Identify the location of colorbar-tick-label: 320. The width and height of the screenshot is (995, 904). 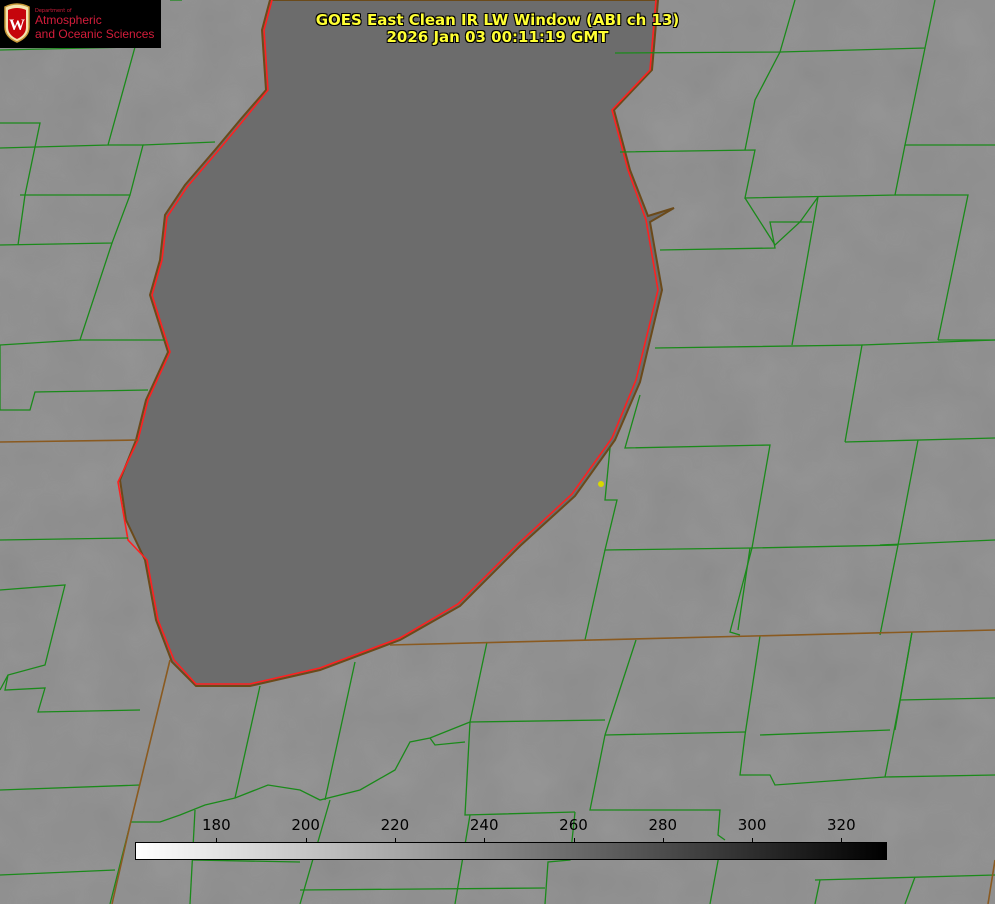
(841, 825).